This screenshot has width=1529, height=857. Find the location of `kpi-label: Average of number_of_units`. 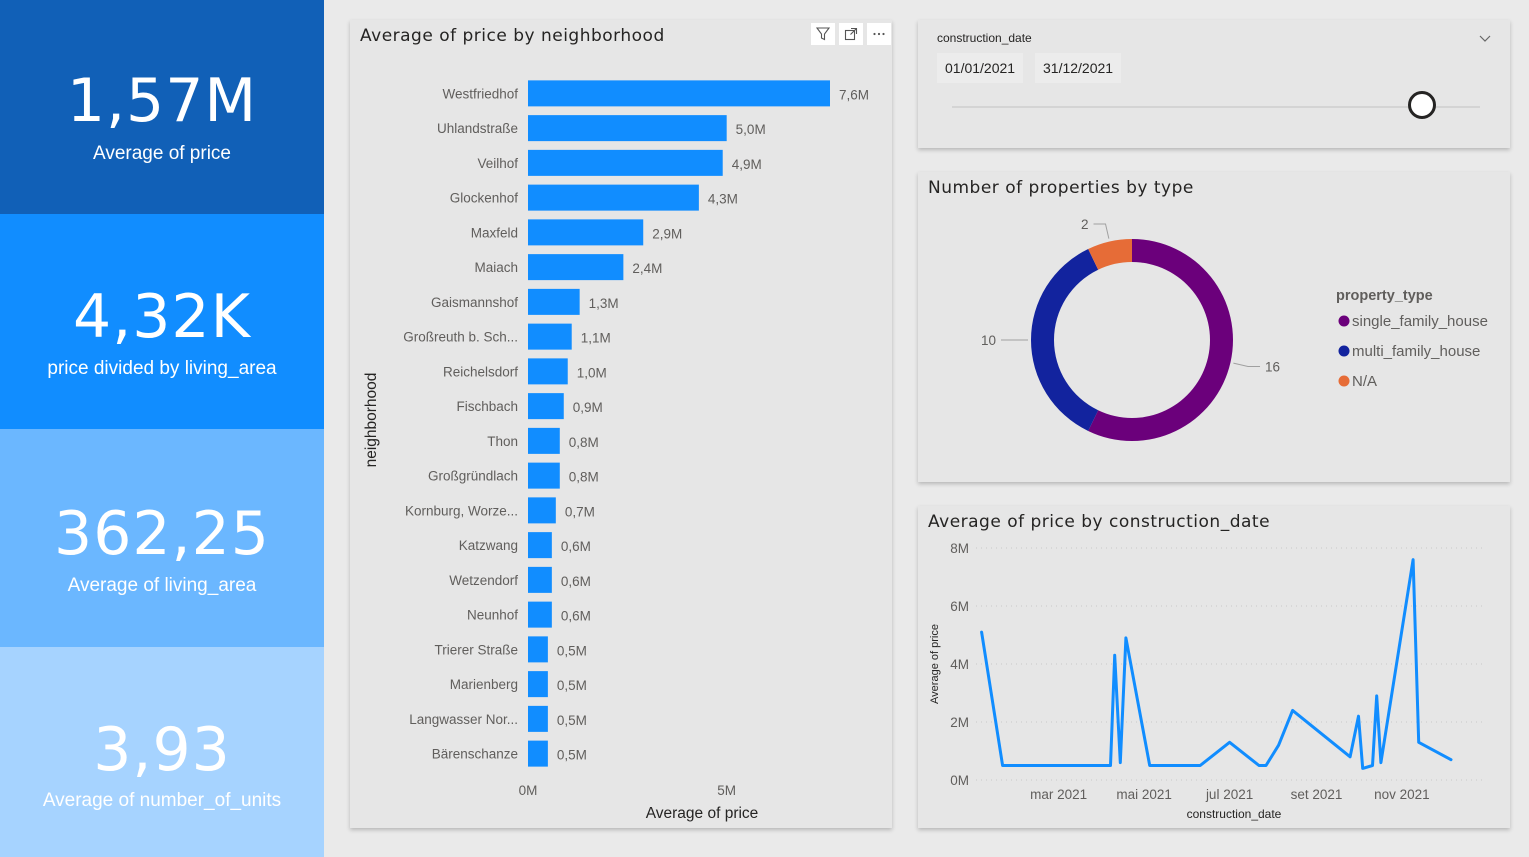

kpi-label: Average of number_of_units is located at coordinates (162, 800).